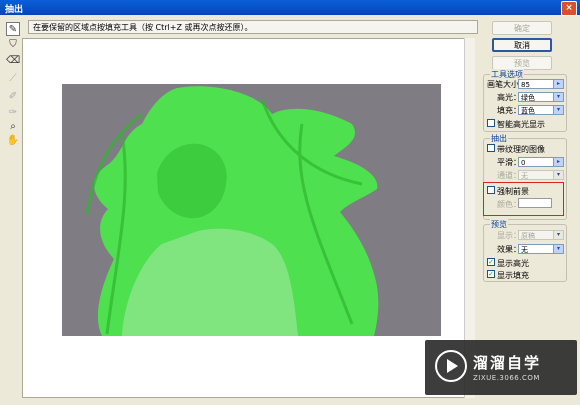  What do you see at coordinates (506, 378) in the screenshot?
I see `watermark-url: ZIXUE.3066.COM` at bounding box center [506, 378].